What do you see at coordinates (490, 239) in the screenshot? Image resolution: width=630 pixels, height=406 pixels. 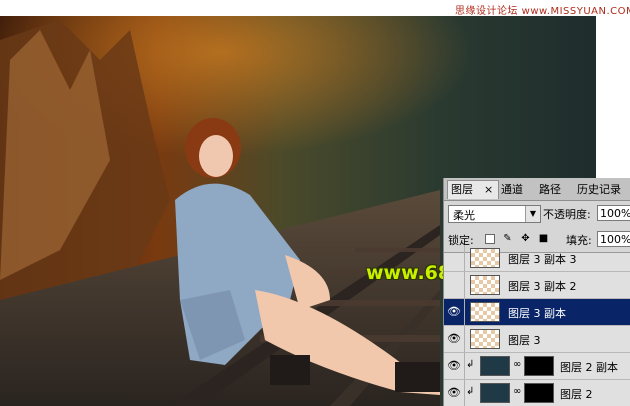 I see `lock-transparent-pixels-icon` at bounding box center [490, 239].